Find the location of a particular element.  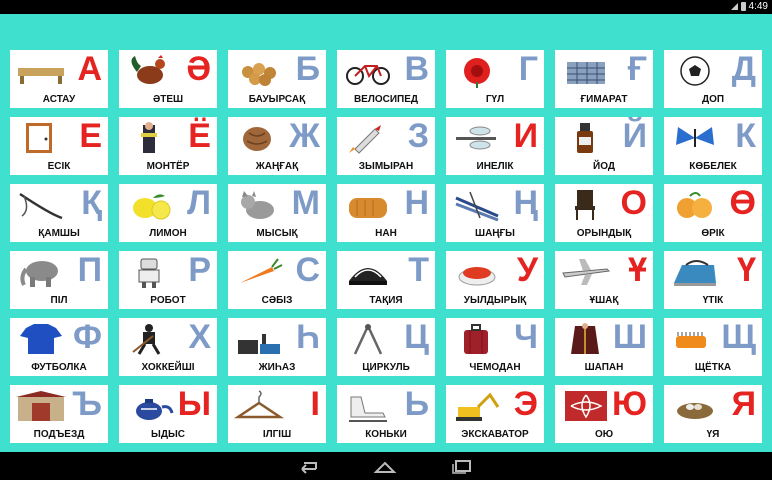

letter-card: Я ҮЯ is located at coordinates (713, 414).